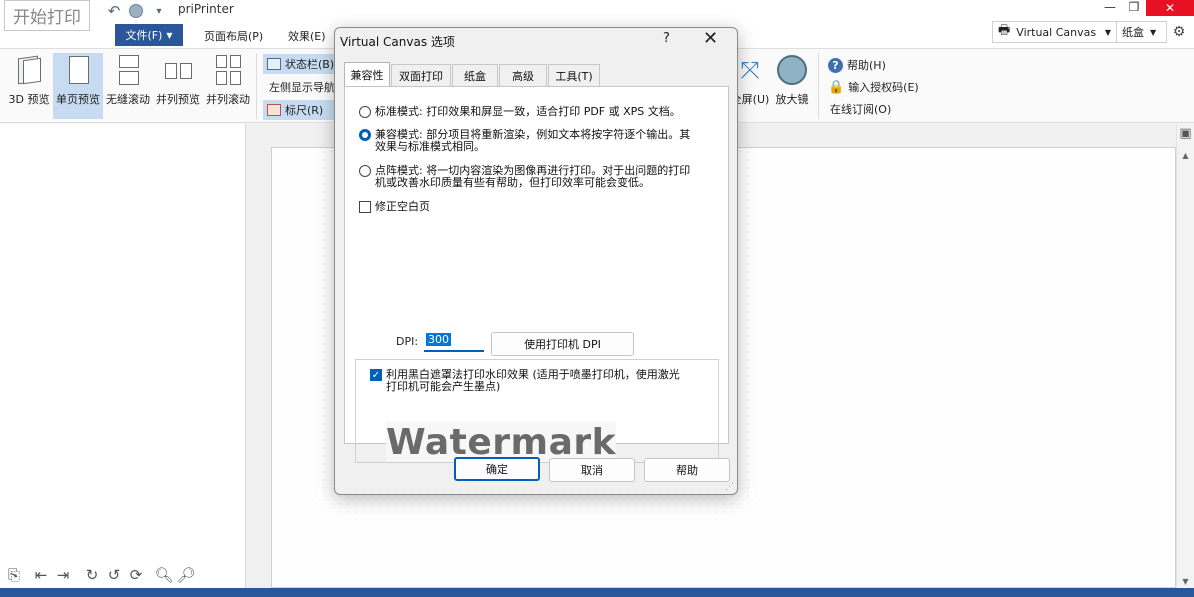  Describe the element at coordinates (520, 112) in the screenshot. I see `standard-mode-option: 标准模式: 打印效果和屏显一致，适合打印 PDF 或 XPS 文档。` at that location.